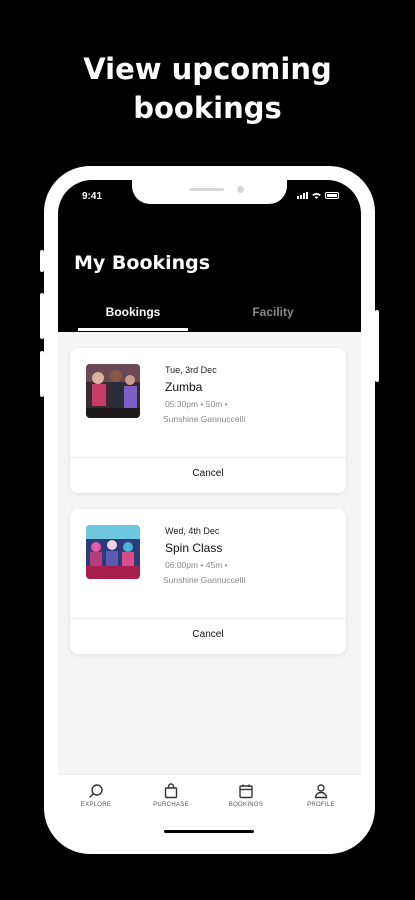  What do you see at coordinates (92, 196) in the screenshot?
I see `status-time: 9:41` at bounding box center [92, 196].